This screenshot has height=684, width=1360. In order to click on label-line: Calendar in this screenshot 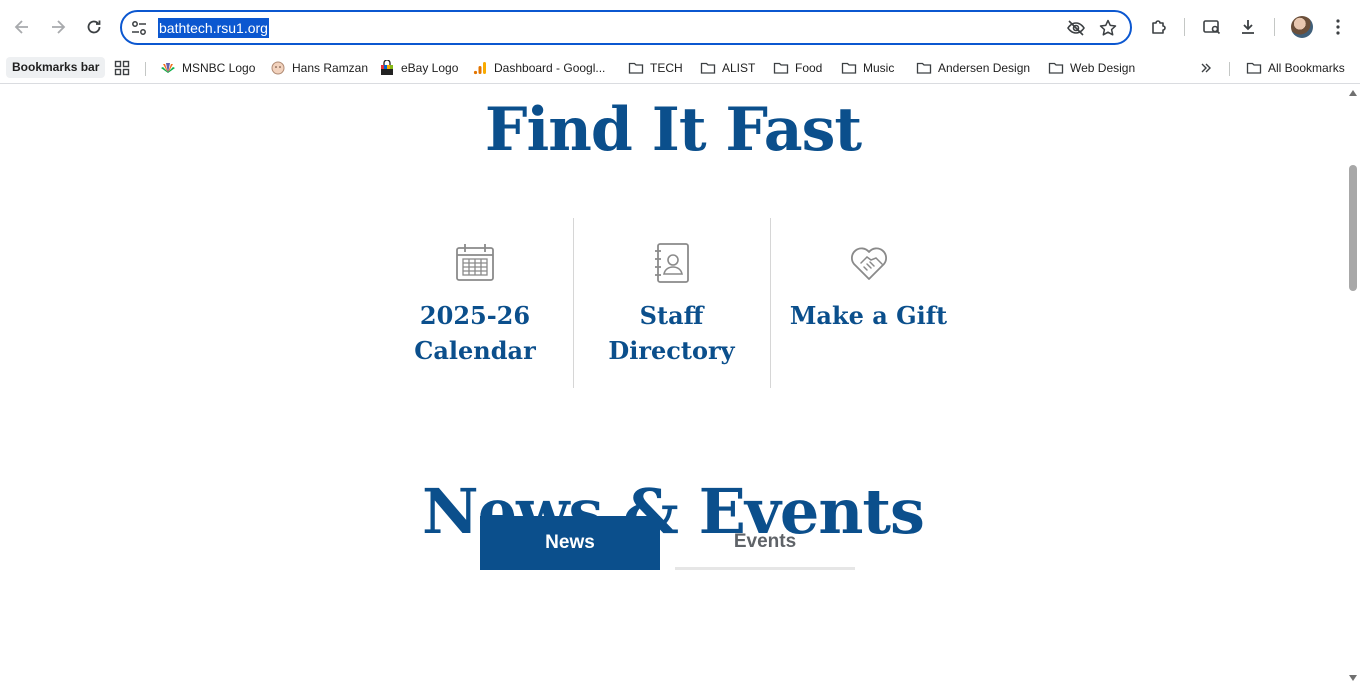, I will do `click(475, 350)`.